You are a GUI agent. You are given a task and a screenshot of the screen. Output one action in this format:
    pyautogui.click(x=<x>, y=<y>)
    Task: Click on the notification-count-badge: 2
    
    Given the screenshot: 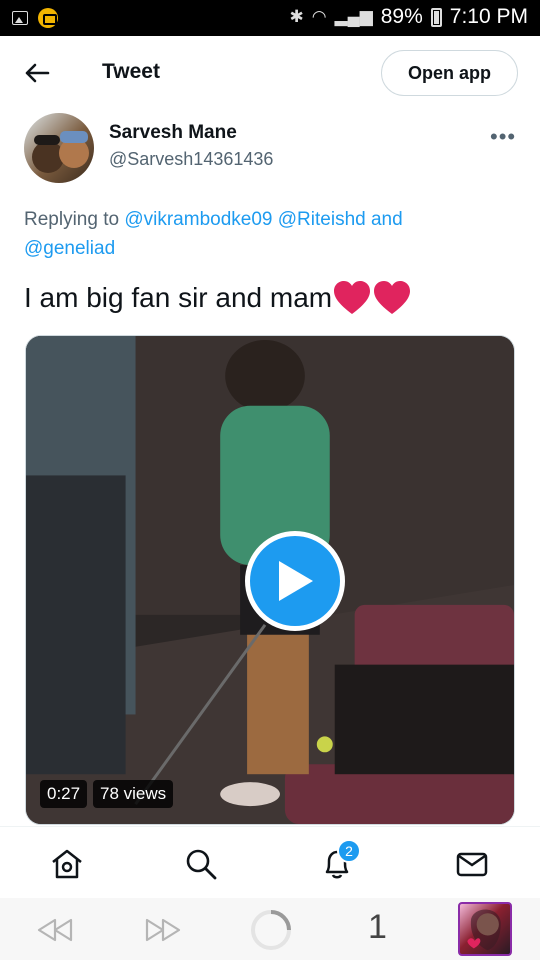 What is the action you would take?
    pyautogui.click(x=349, y=851)
    